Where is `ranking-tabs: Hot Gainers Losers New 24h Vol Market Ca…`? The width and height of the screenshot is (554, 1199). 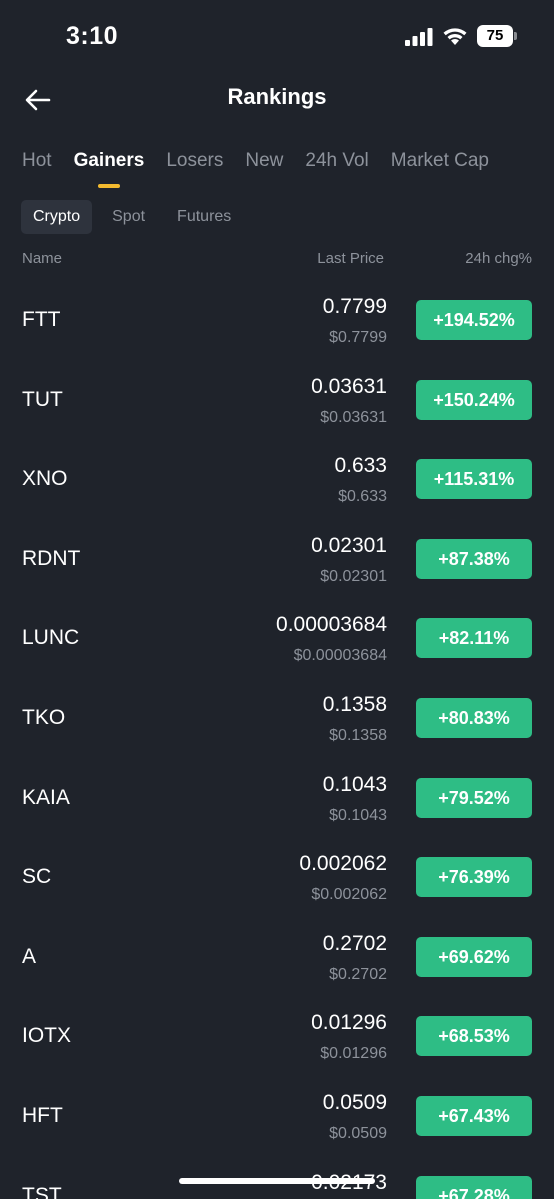 ranking-tabs: Hot Gainers Losers New 24h Vol Market Ca… is located at coordinates (266, 168).